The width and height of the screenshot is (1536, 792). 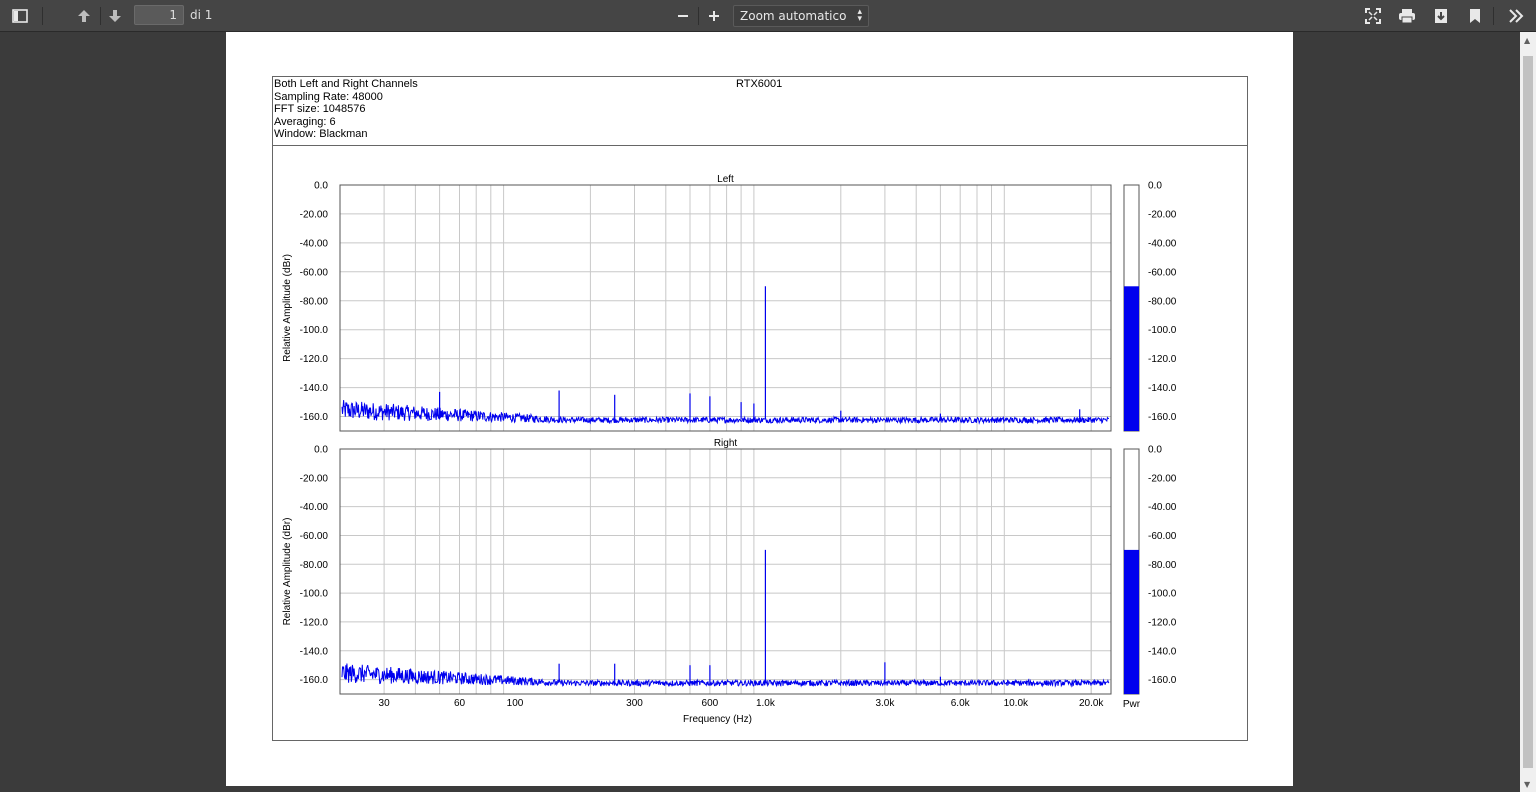 What do you see at coordinates (766, 703) in the screenshot?
I see `x-tick-label: 1.0k` at bounding box center [766, 703].